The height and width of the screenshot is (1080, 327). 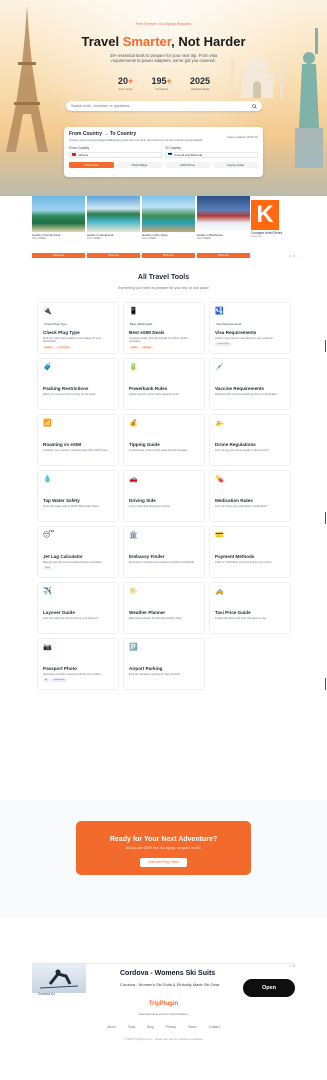 I want to click on passport-icon: 🛂, so click(x=219, y=311).